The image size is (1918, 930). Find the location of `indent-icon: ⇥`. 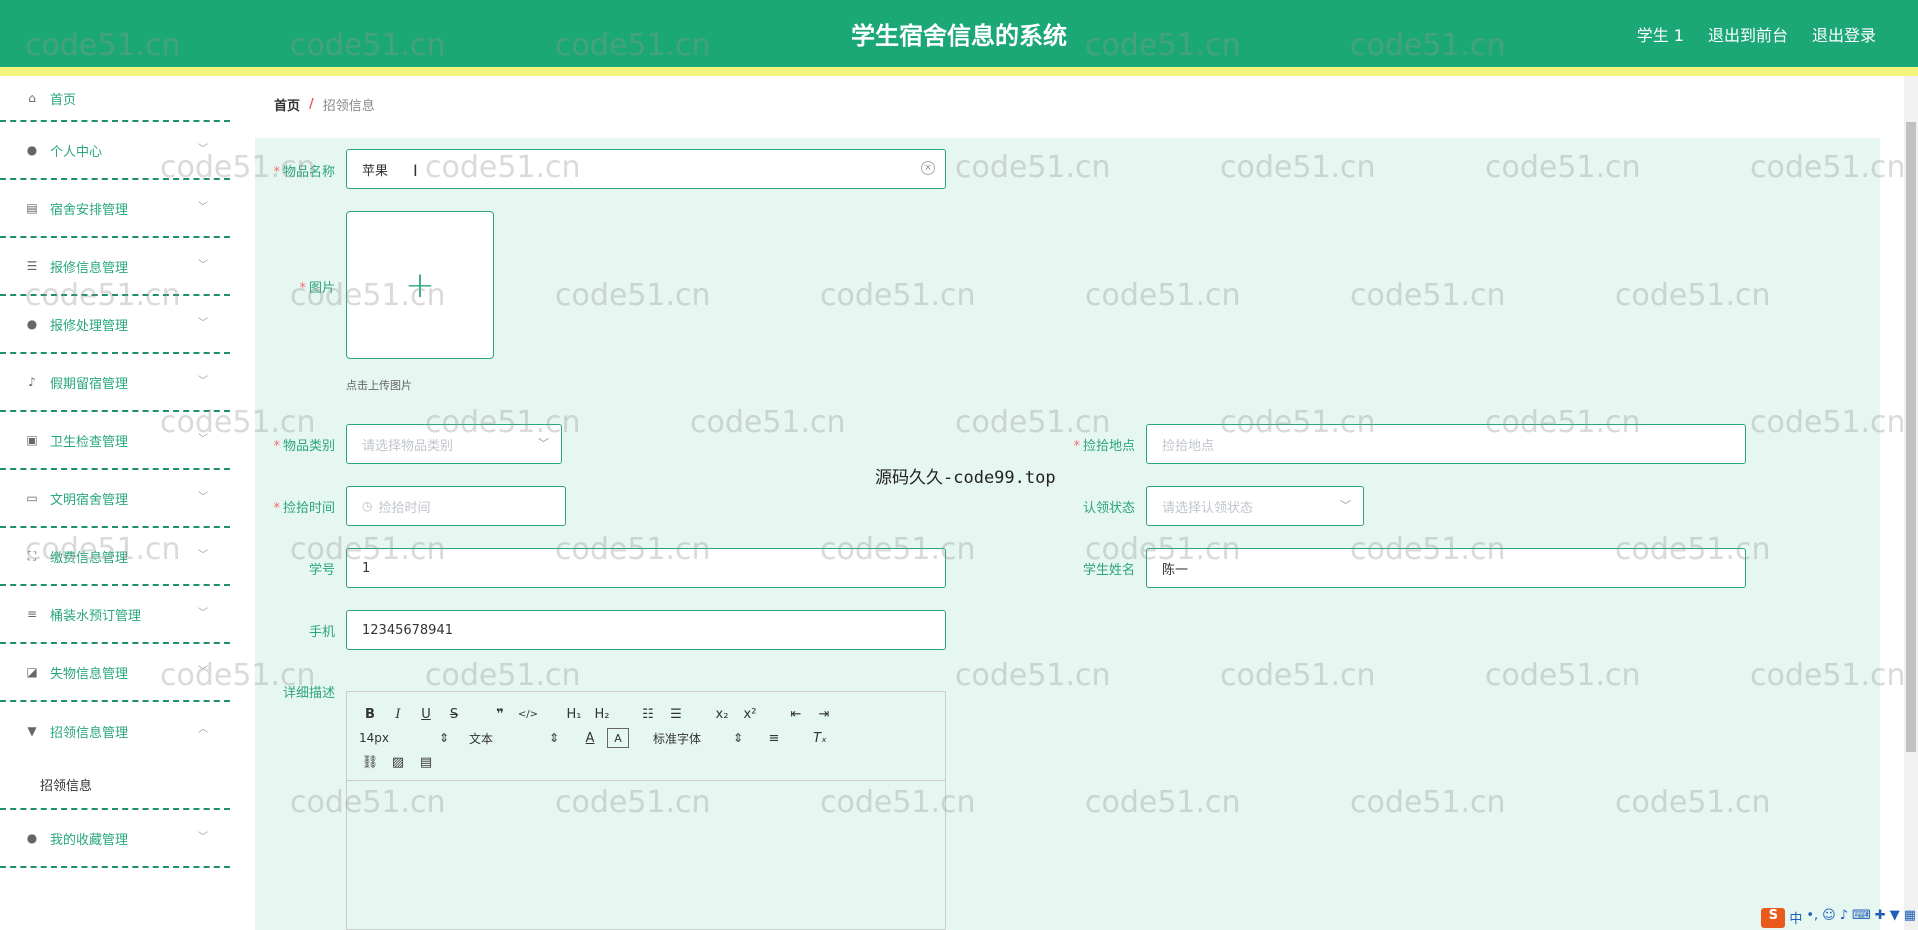

indent-icon: ⇥ is located at coordinates (824, 714).